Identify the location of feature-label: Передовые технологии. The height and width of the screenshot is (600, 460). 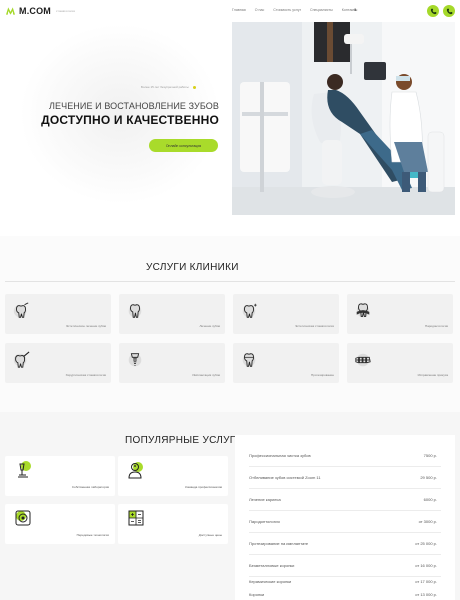
(92, 535).